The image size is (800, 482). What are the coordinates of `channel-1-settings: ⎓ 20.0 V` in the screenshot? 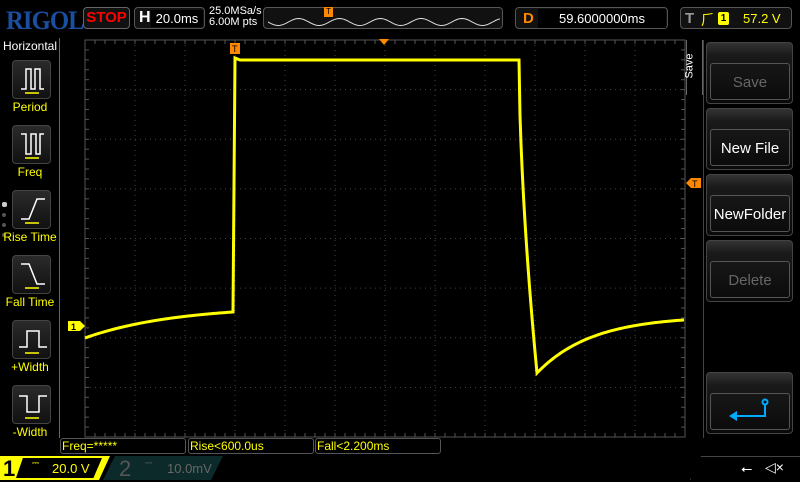 It's located at (59, 468).